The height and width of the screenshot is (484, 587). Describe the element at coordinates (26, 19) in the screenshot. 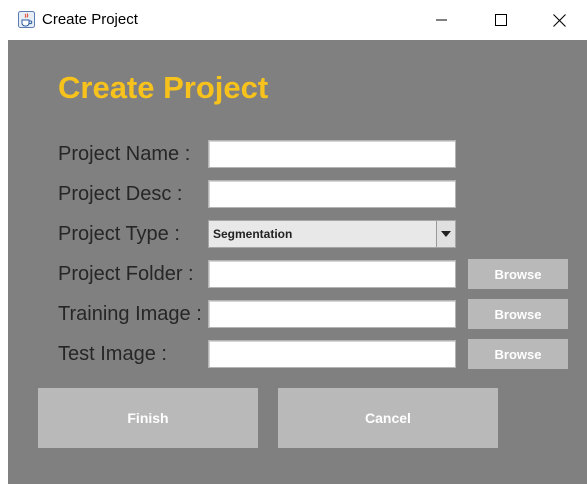

I see `java-cup-icon` at that location.